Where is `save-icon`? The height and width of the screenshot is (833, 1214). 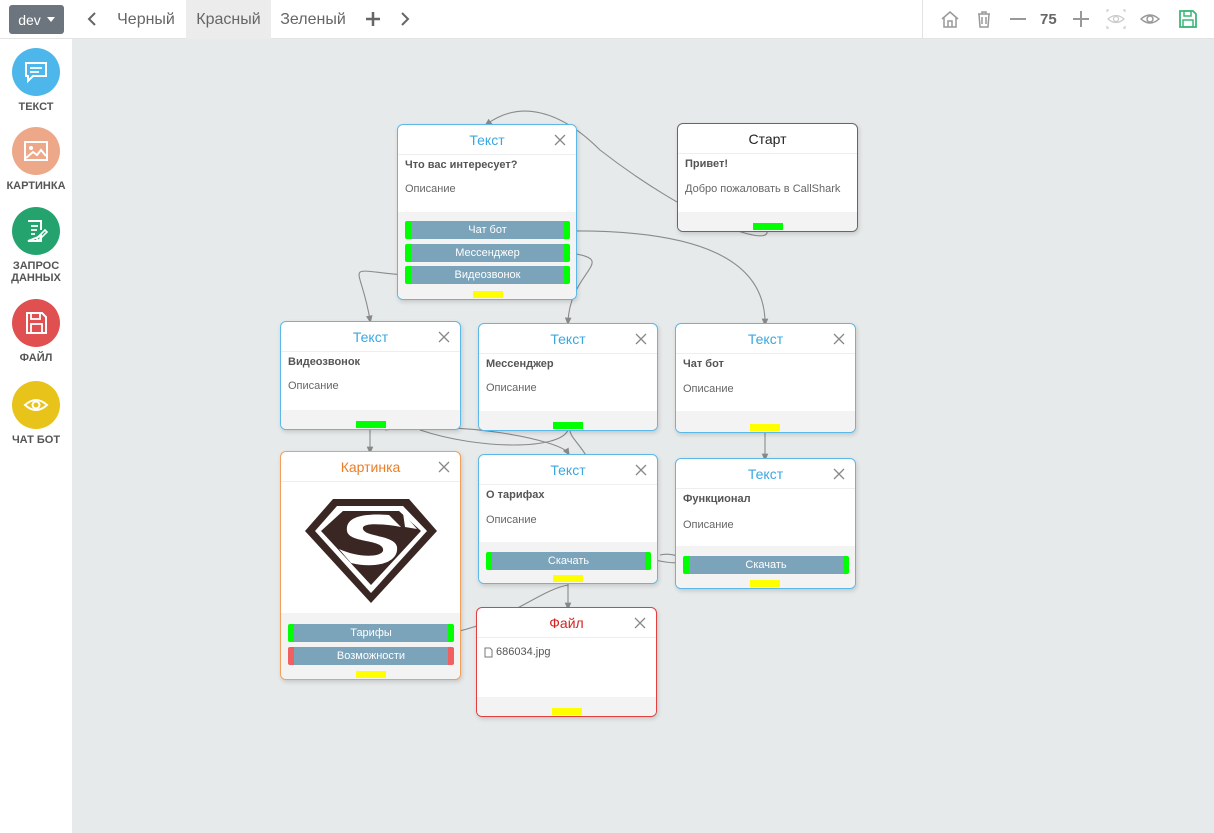
save-icon is located at coordinates (1188, 19).